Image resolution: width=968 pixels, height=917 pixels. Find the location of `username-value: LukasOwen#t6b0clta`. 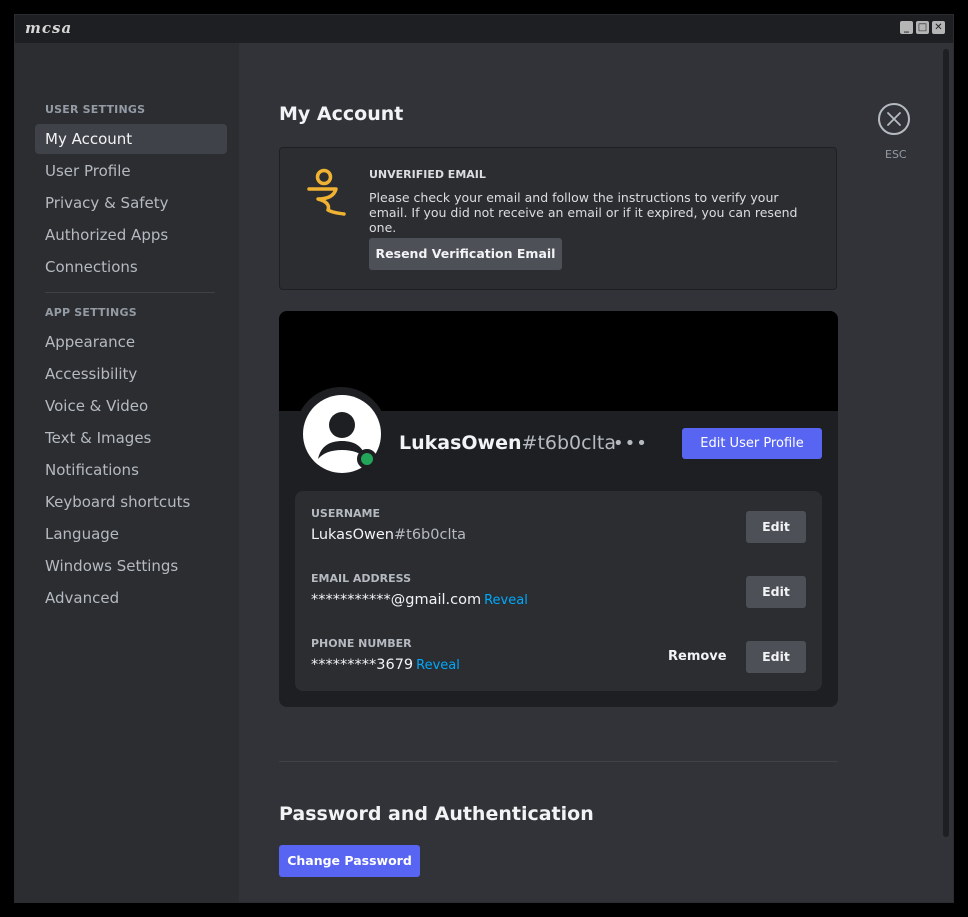

username-value: LukasOwen#t6b0clta is located at coordinates (388, 535).